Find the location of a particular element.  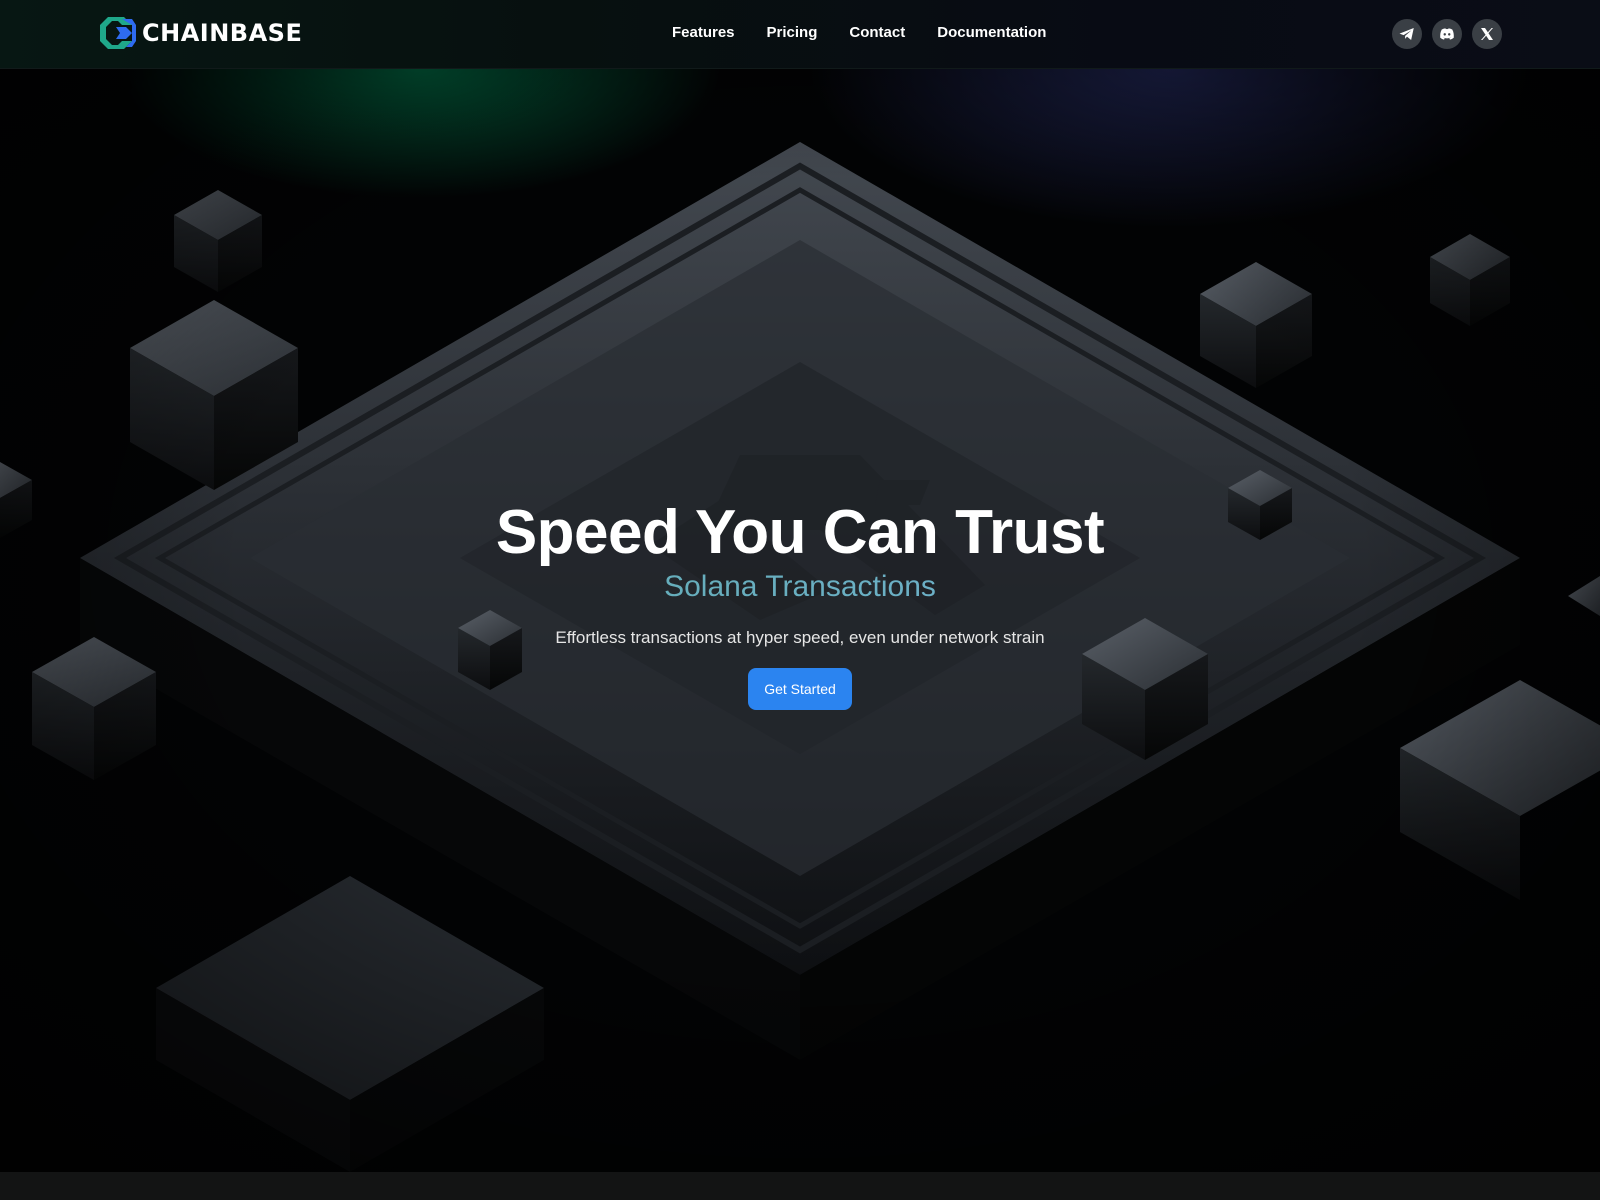

discord-link is located at coordinates (1447, 34).